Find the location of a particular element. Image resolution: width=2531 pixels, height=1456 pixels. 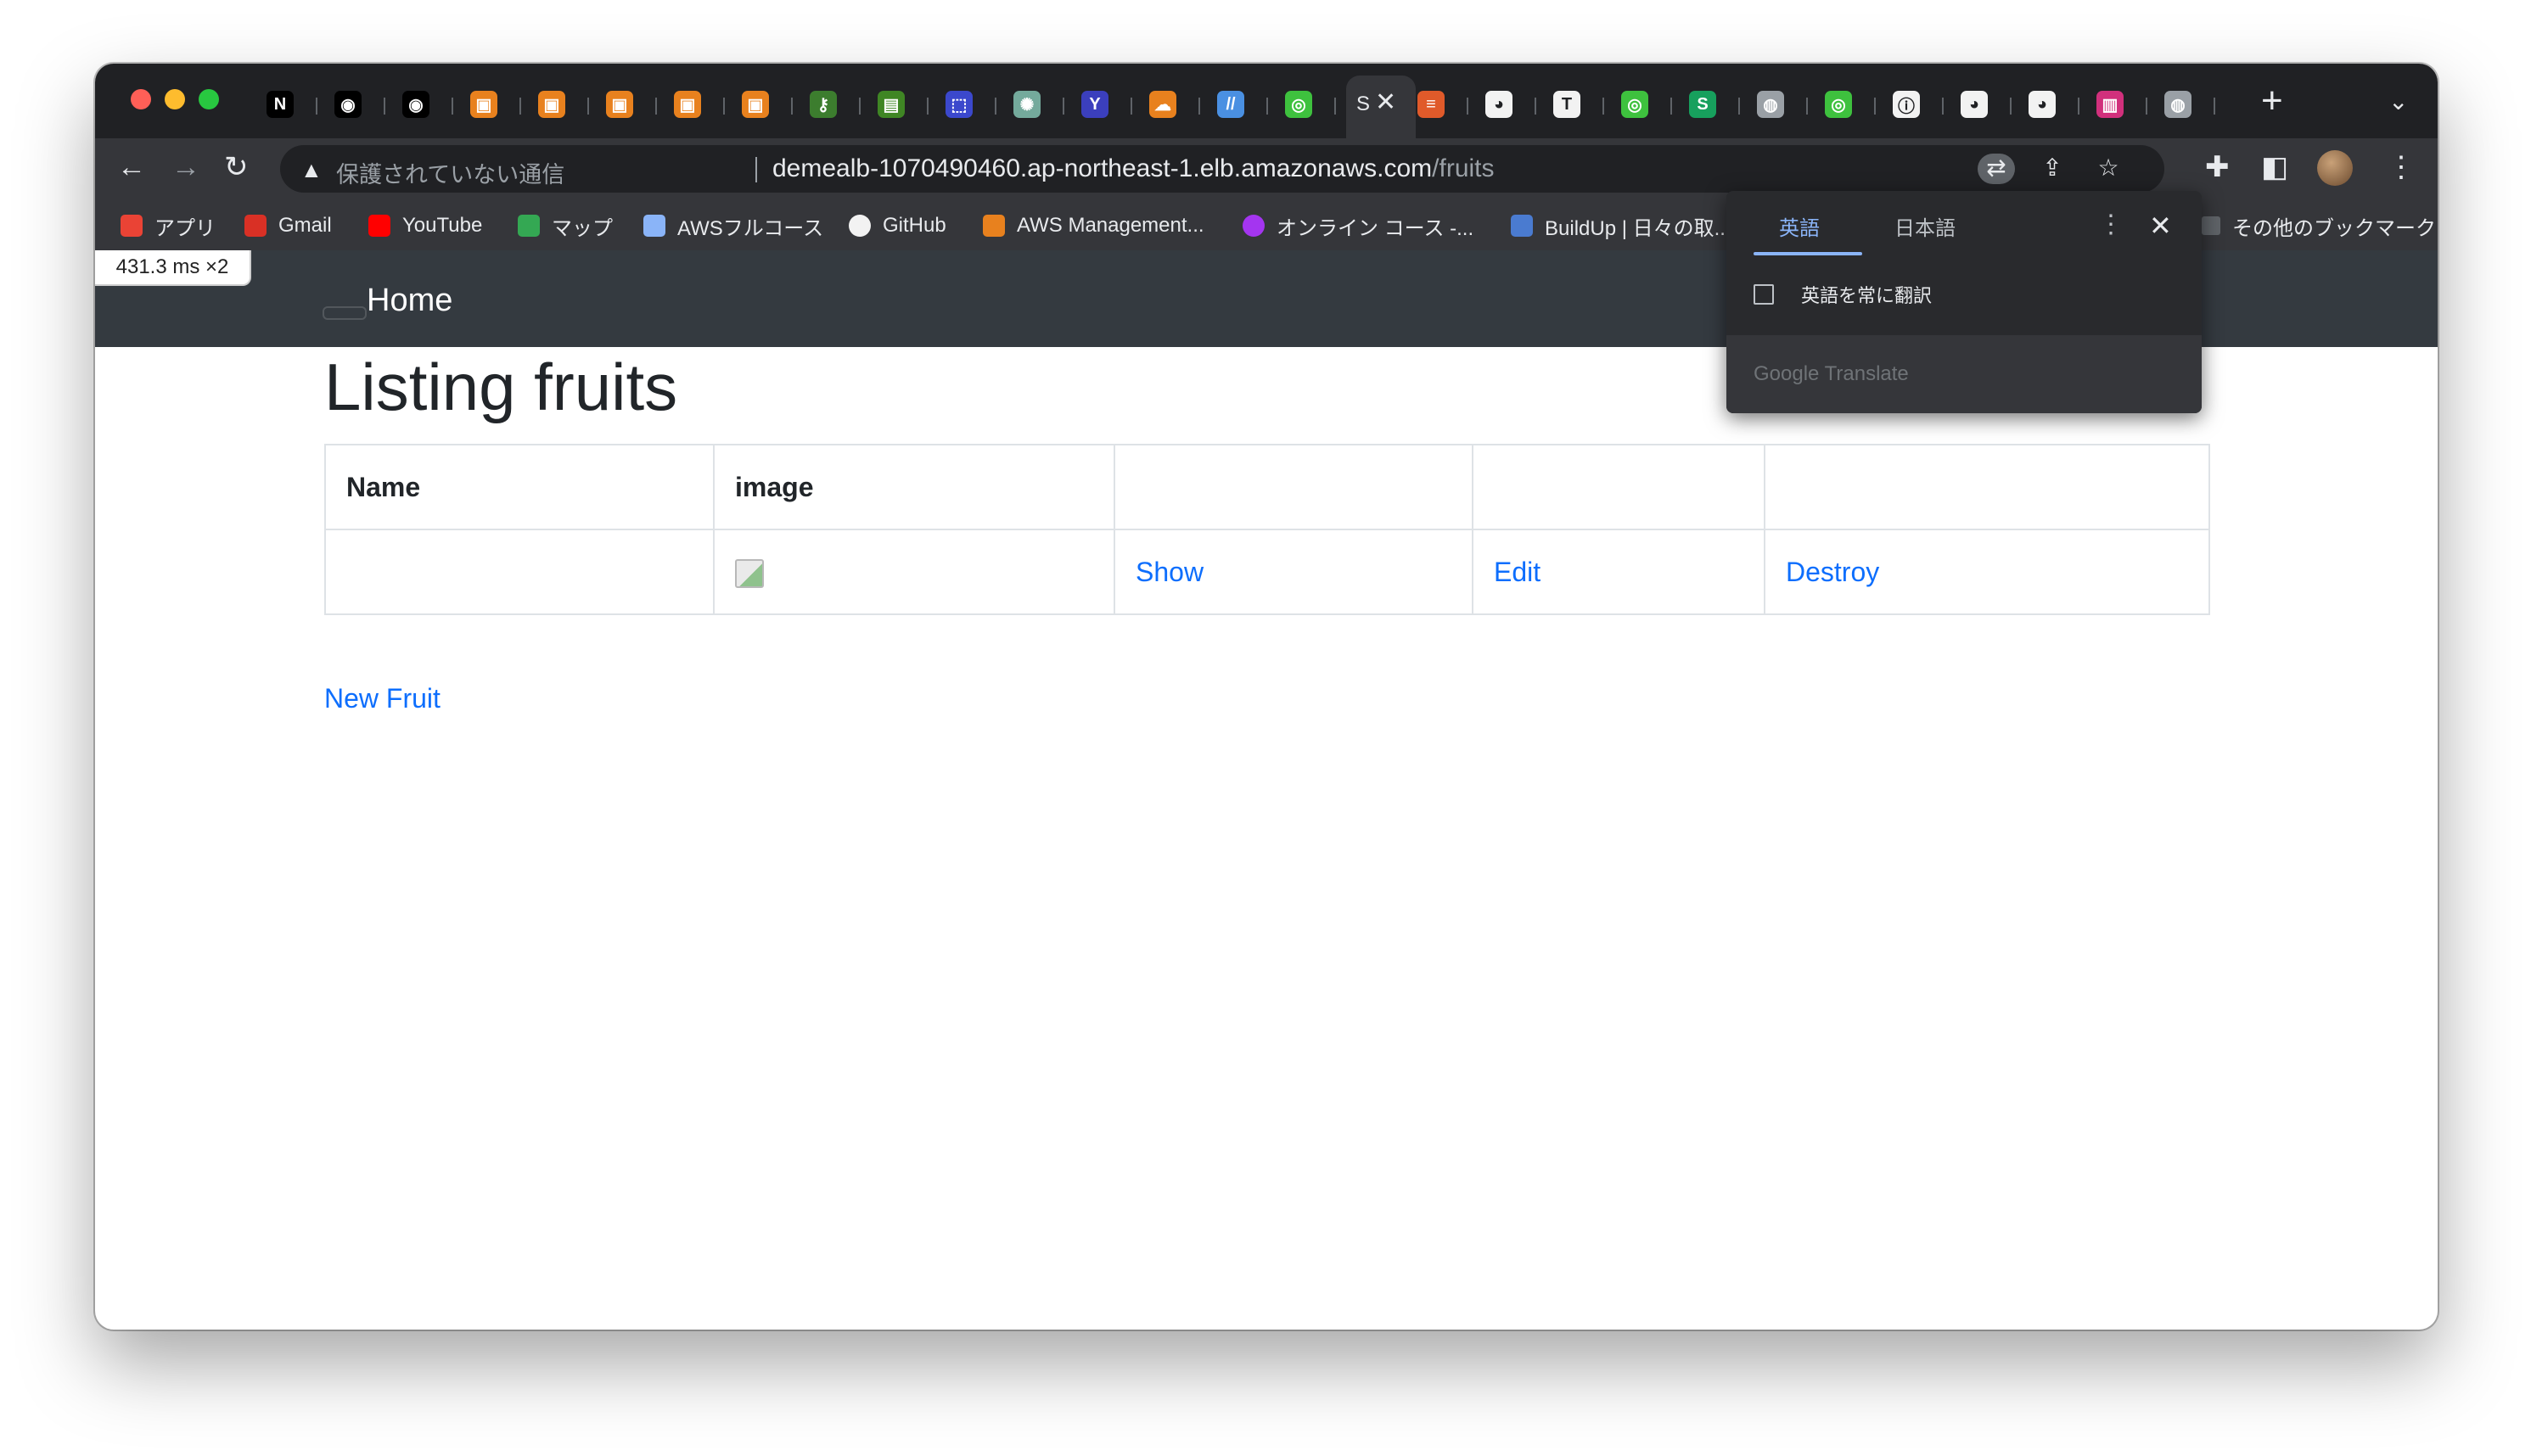

active-tab-favicon: S is located at coordinates (1364, 103).